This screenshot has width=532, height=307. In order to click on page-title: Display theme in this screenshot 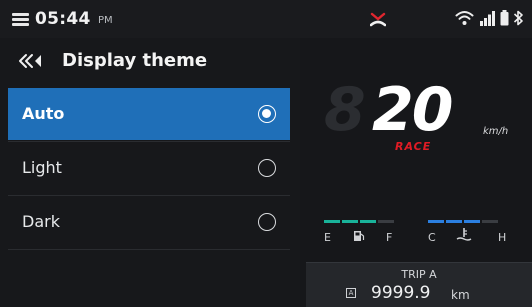, I will do `click(135, 60)`.